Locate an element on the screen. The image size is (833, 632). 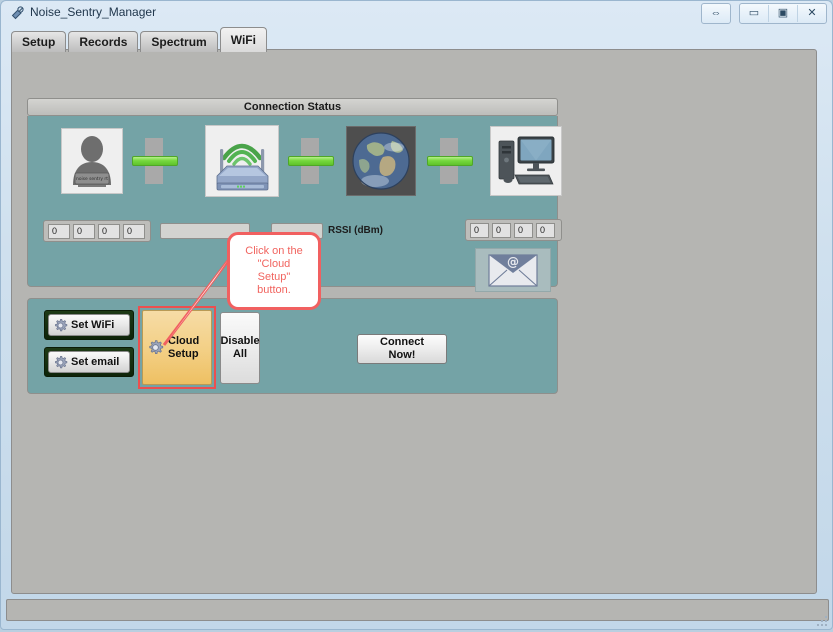
svg-text: noise sentry rt is located at coordinates (92, 179).